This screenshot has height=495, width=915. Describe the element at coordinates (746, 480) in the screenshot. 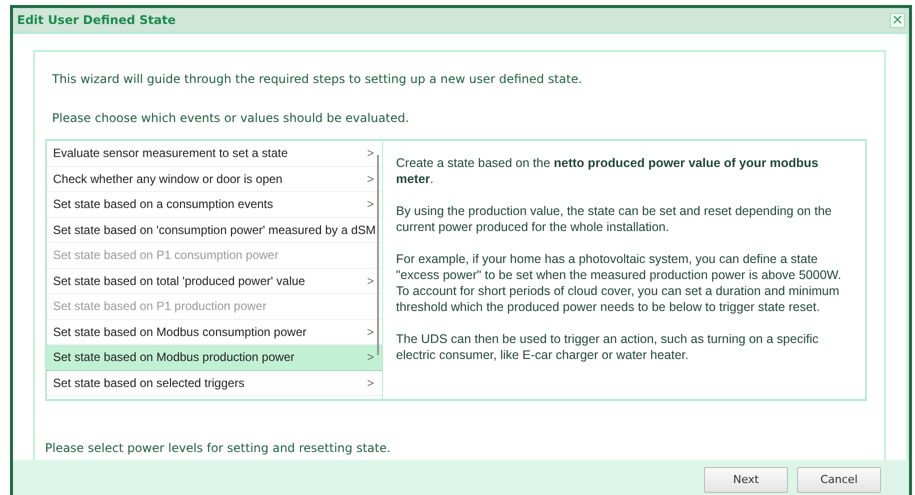

I see `dialog-button: Next` at that location.